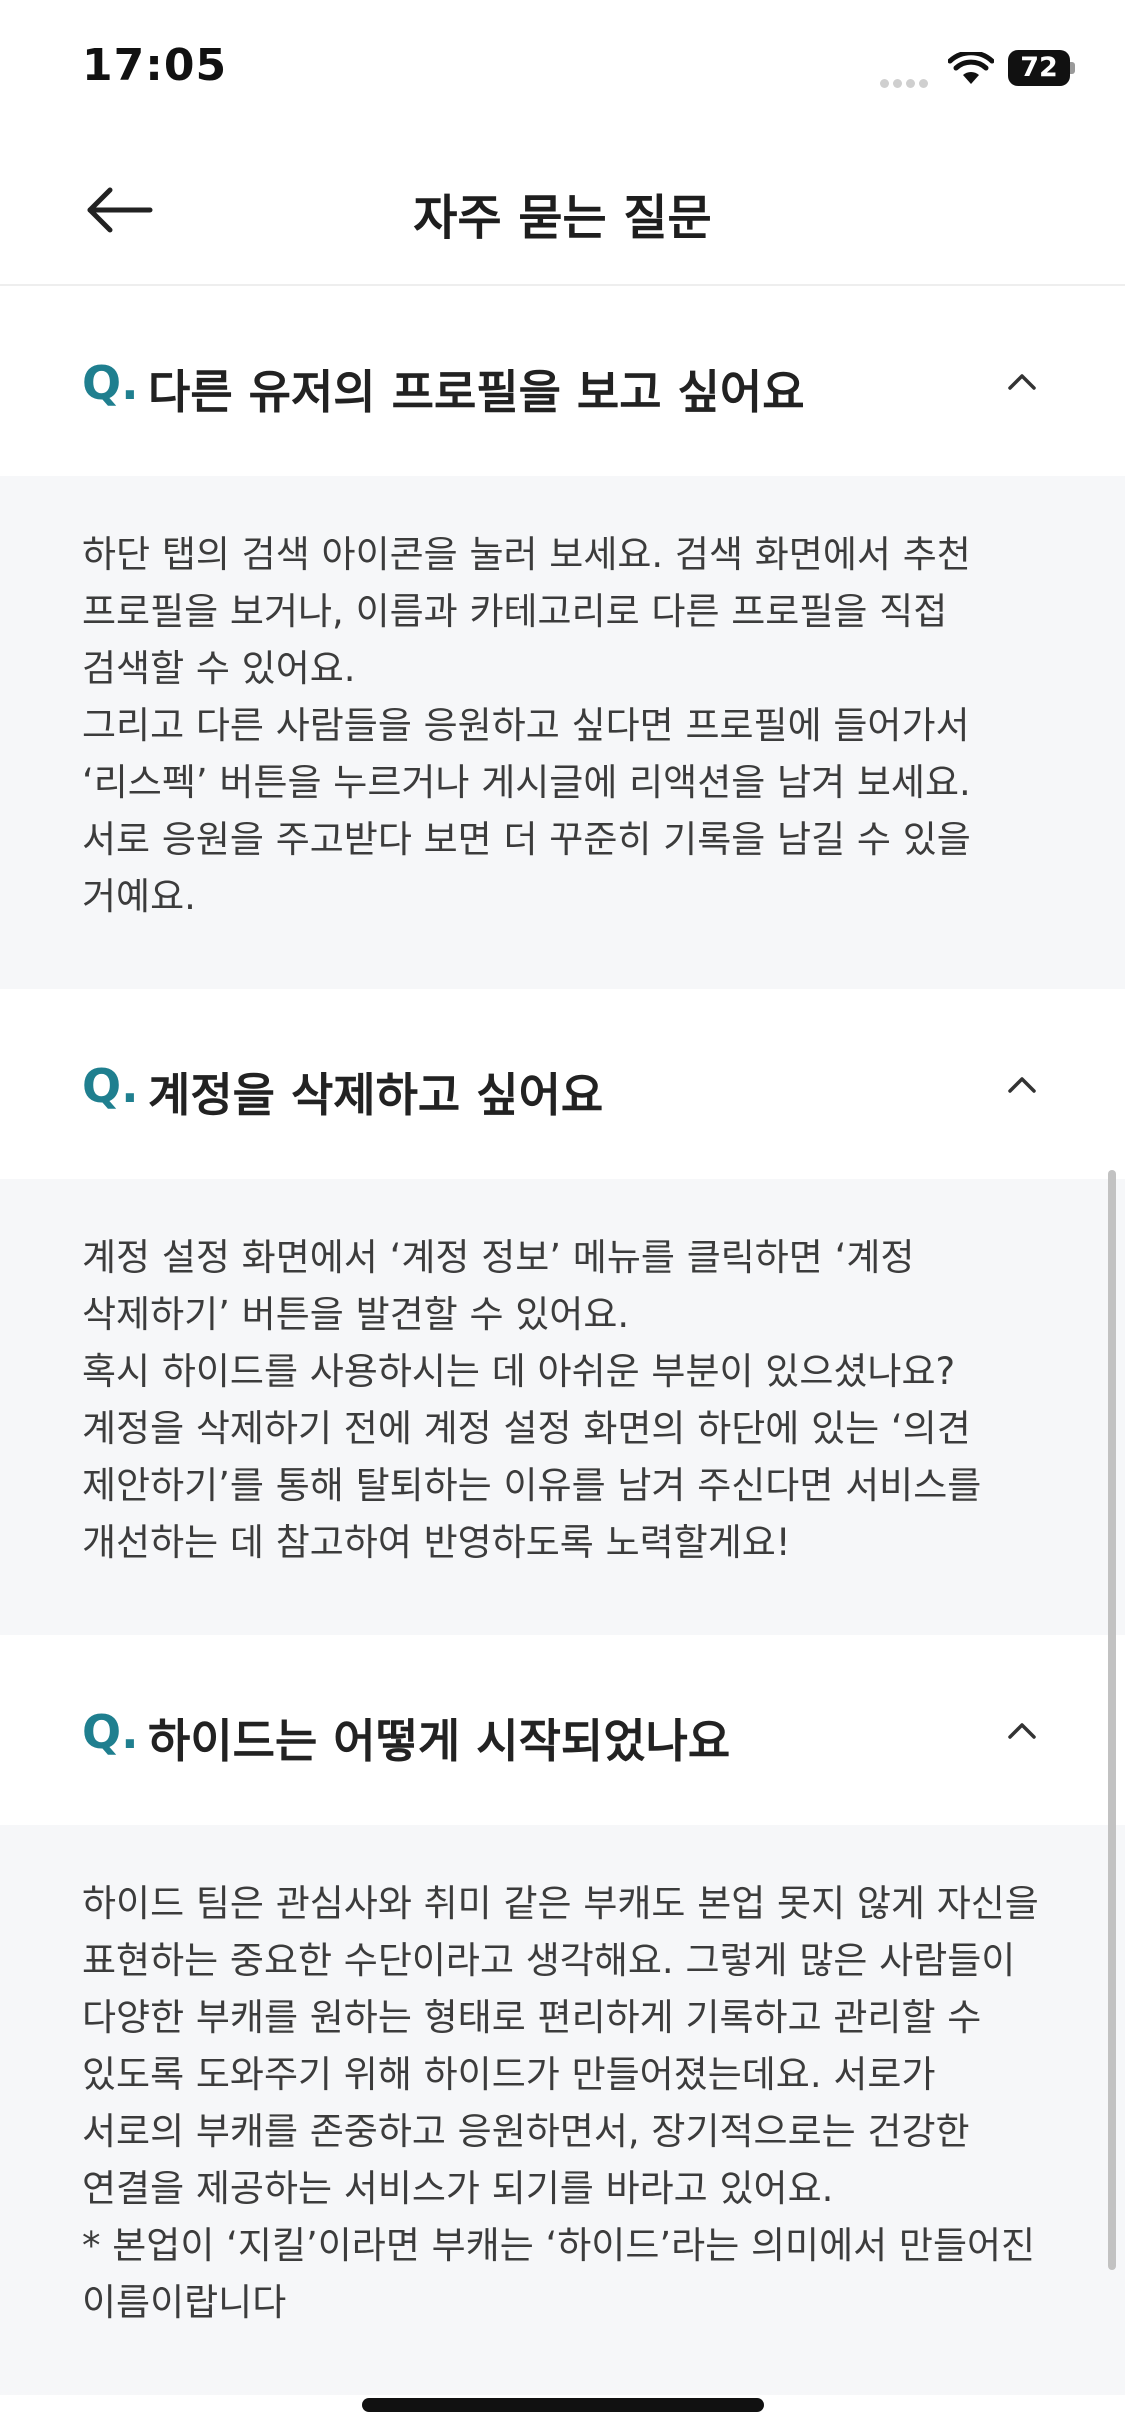 The image size is (1125, 2436). I want to click on battery-icon: 72, so click(1042, 68).